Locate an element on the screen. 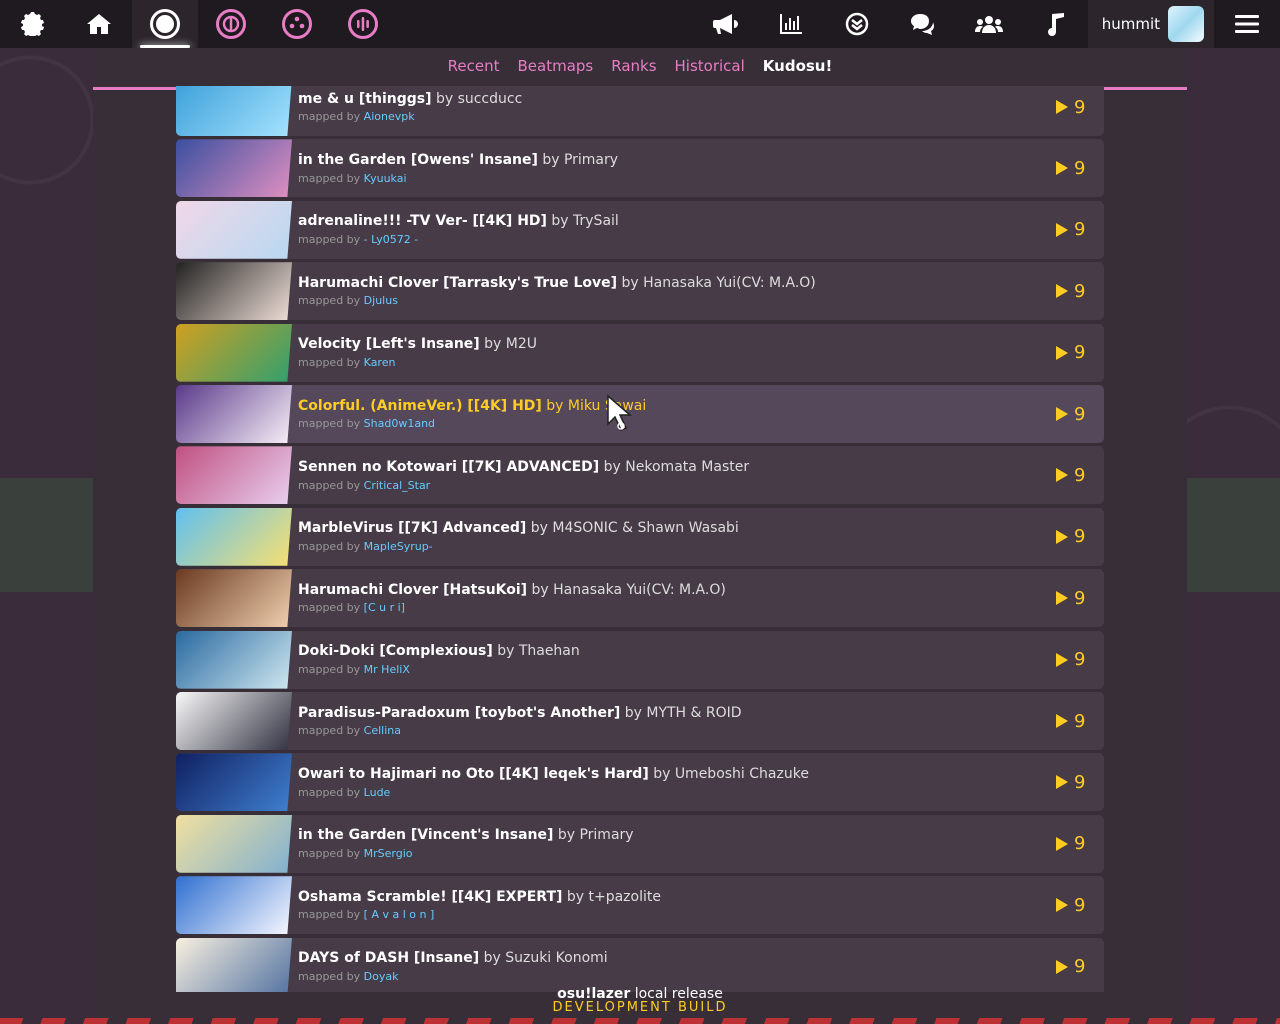 Image resolution: width=1280 pixels, height=1024 pixels. beatmap-title: in the Garden [Owens' Insane] by Primary is located at coordinates (677, 160).